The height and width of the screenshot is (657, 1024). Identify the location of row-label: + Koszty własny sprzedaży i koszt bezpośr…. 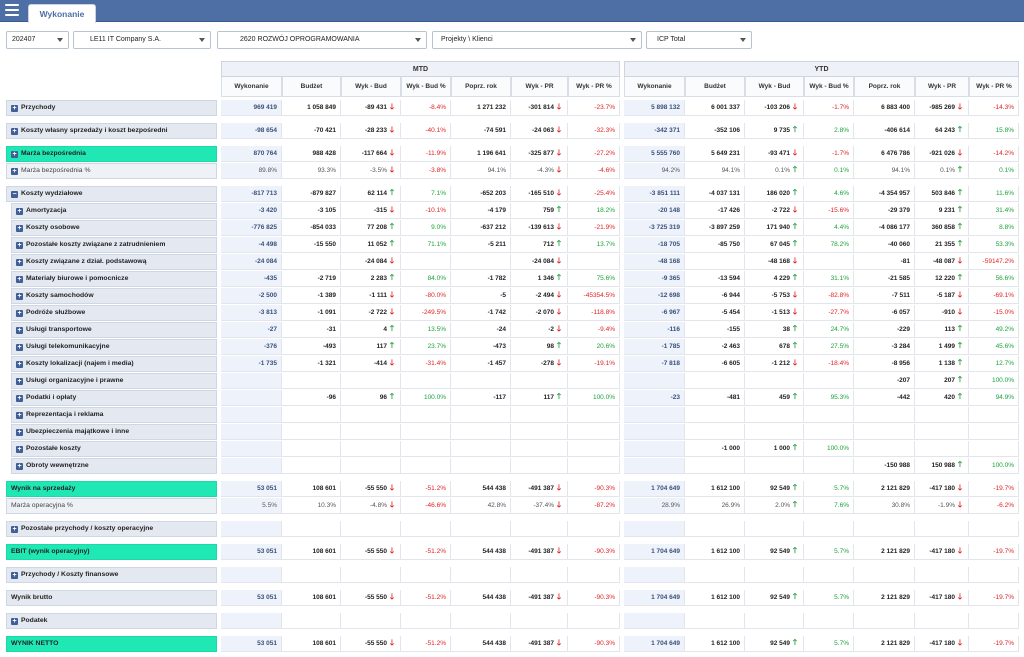
(111, 131).